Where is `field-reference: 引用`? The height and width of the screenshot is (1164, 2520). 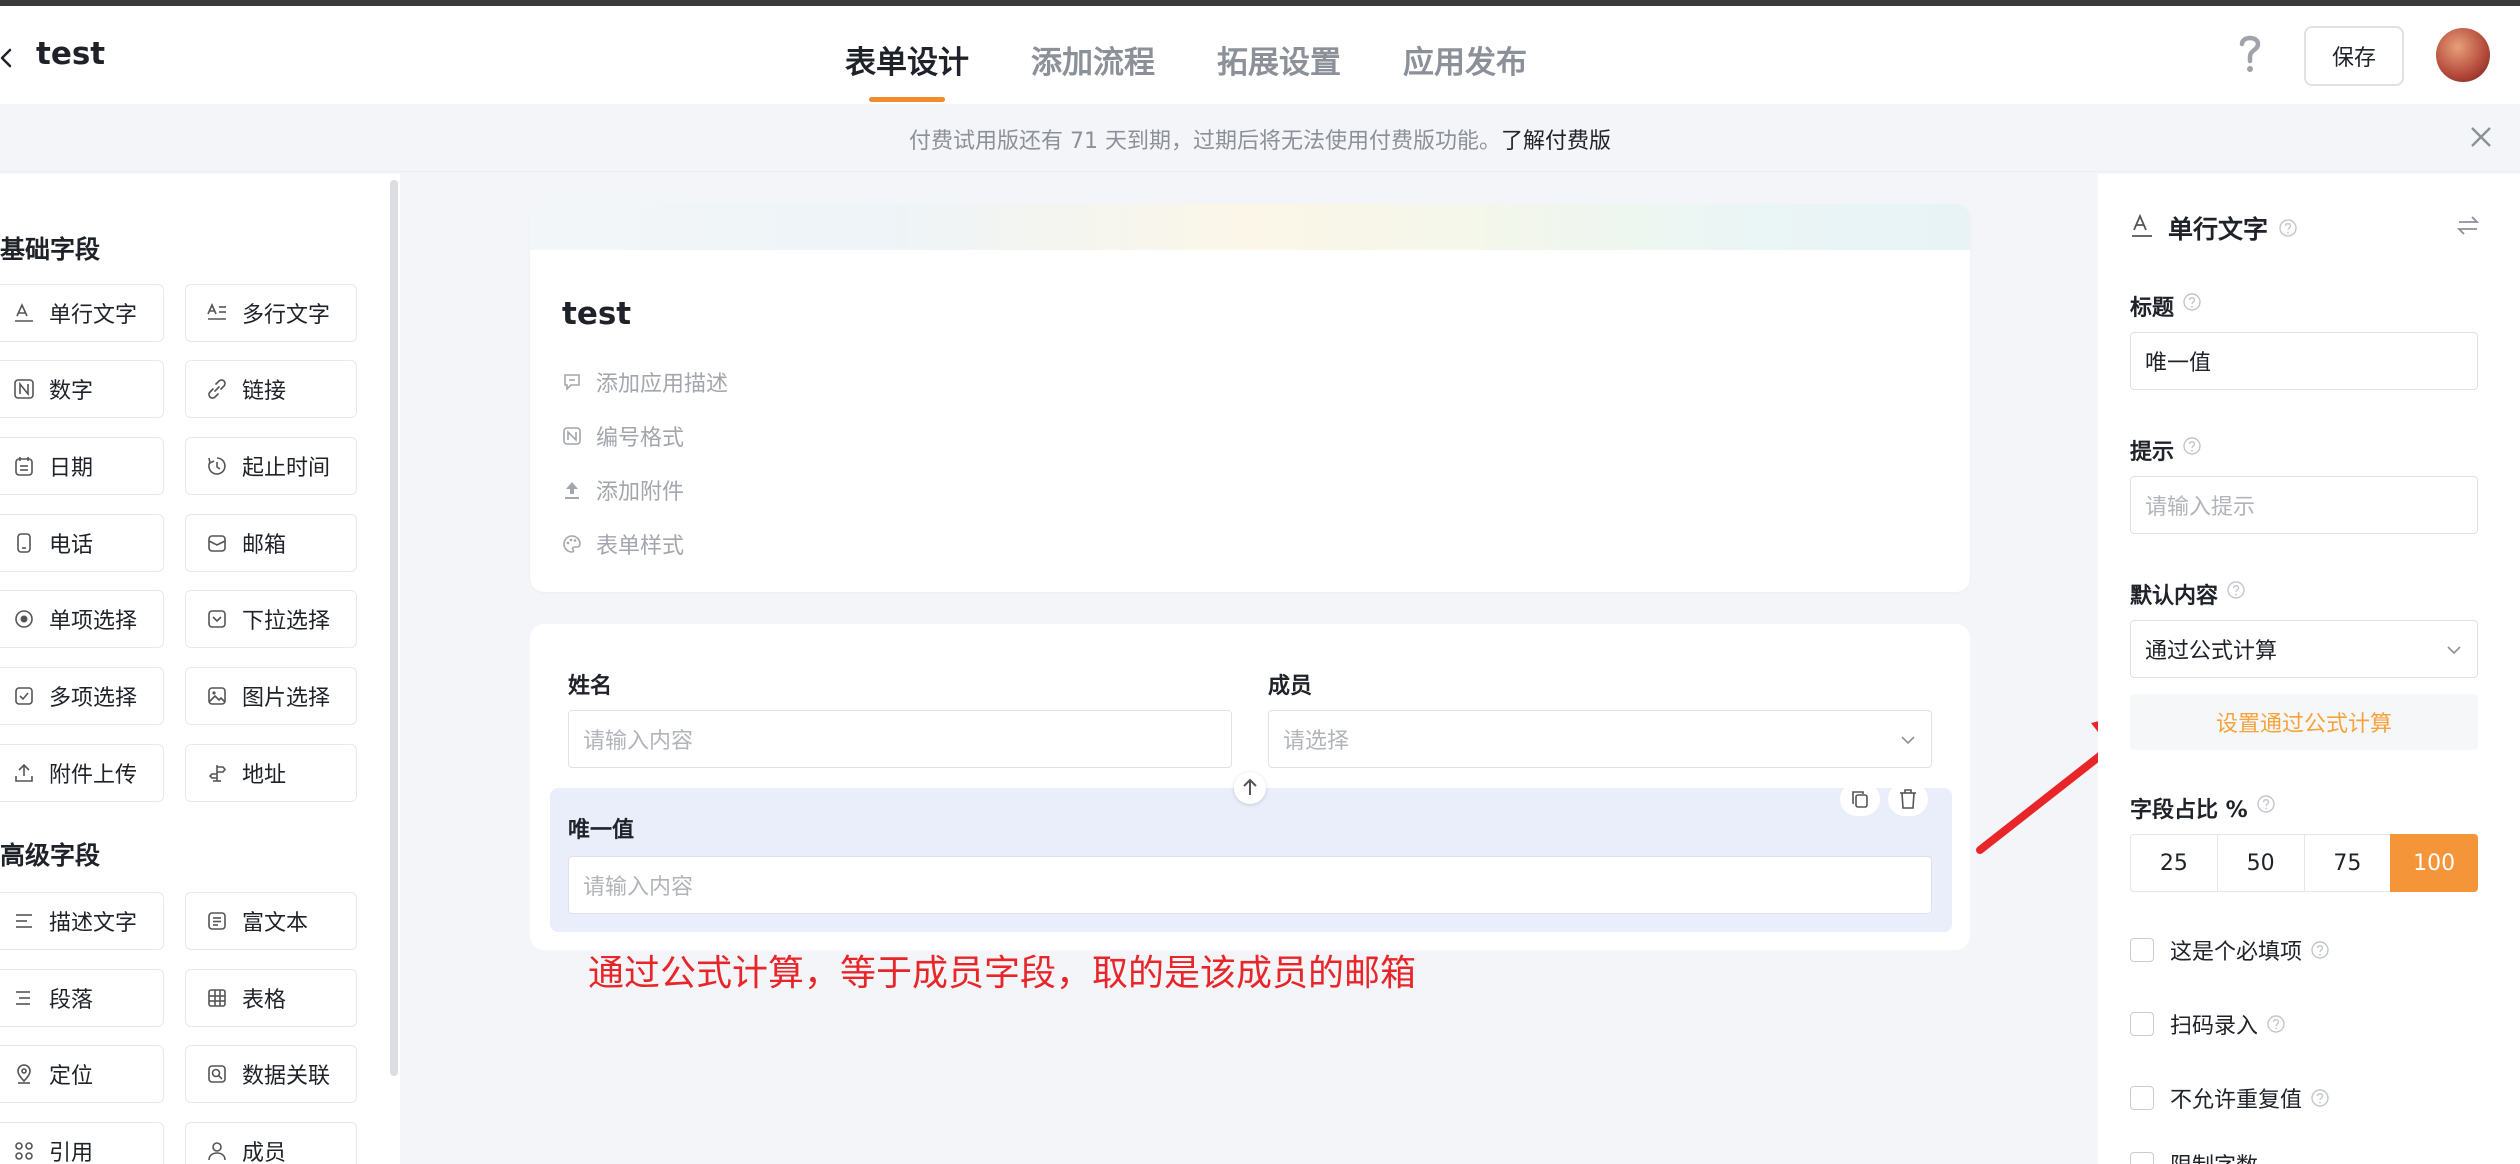 field-reference: 引用 is located at coordinates (82, 1143).